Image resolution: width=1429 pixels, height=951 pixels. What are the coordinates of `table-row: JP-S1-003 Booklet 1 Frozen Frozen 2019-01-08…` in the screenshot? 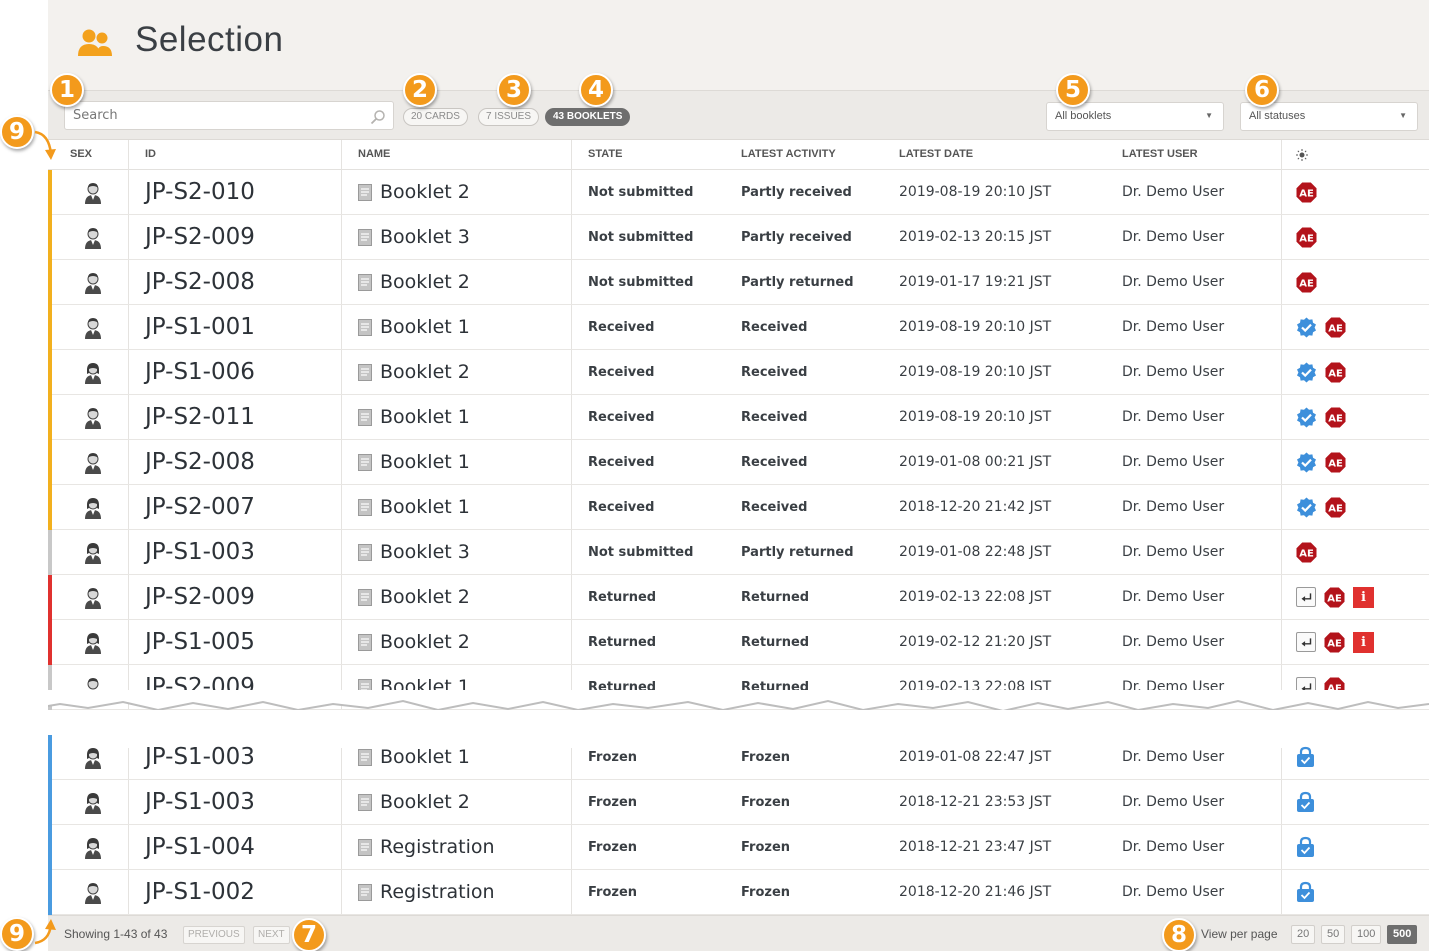 It's located at (738, 757).